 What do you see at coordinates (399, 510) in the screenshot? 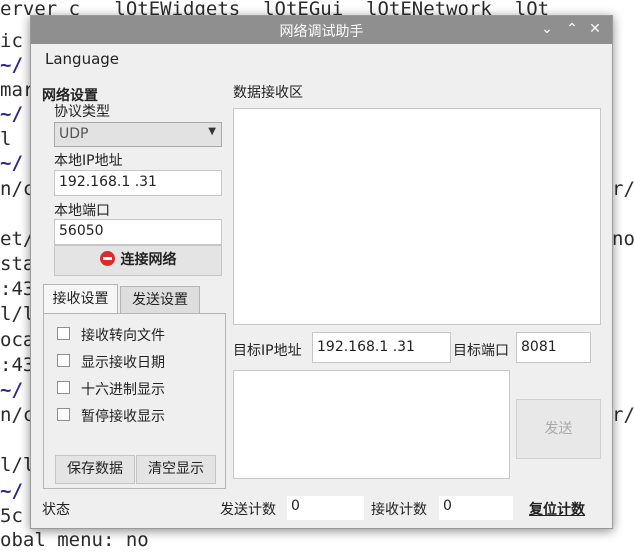
I see `recv-count-label: 接收计数` at bounding box center [399, 510].